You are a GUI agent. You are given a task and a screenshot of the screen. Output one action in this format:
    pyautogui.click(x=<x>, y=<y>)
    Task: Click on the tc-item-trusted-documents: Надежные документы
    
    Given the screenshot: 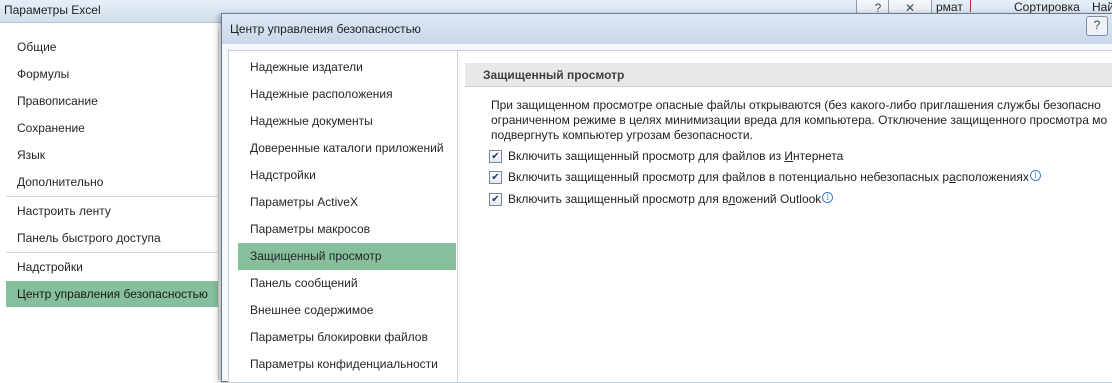 What is the action you would take?
    pyautogui.click(x=347, y=121)
    